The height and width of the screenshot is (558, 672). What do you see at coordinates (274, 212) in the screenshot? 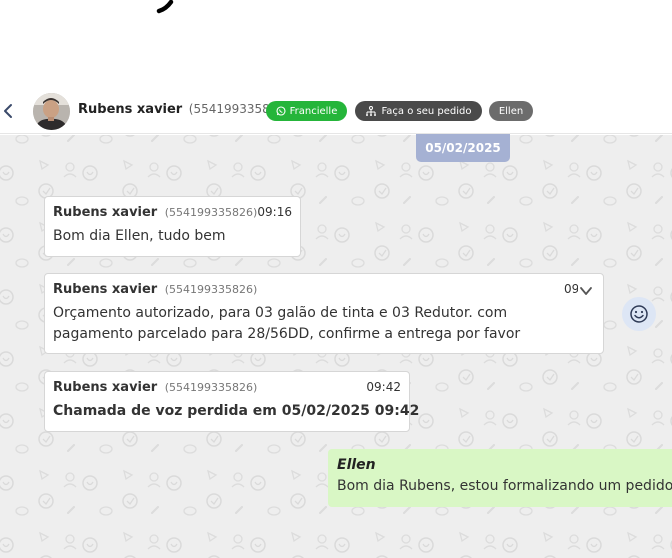
I see `message-time: 09:16` at bounding box center [274, 212].